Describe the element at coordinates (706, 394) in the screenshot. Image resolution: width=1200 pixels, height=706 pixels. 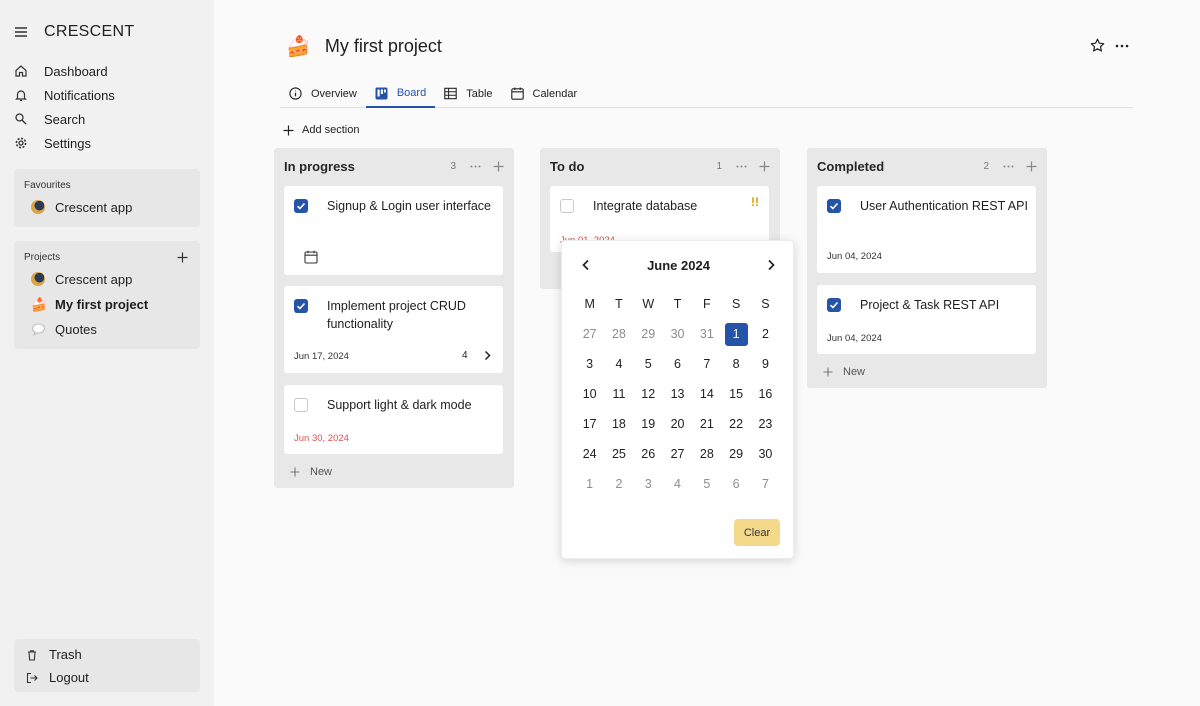
I see `calendar-day: 14` at that location.